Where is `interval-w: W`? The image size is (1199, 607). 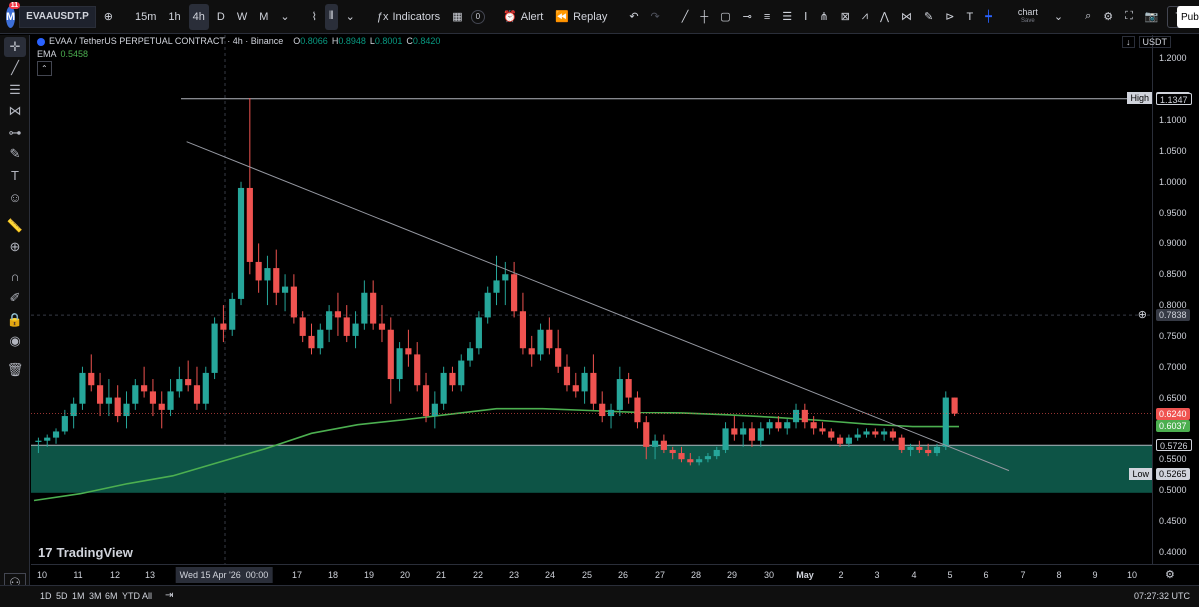 interval-w: W is located at coordinates (242, 17).